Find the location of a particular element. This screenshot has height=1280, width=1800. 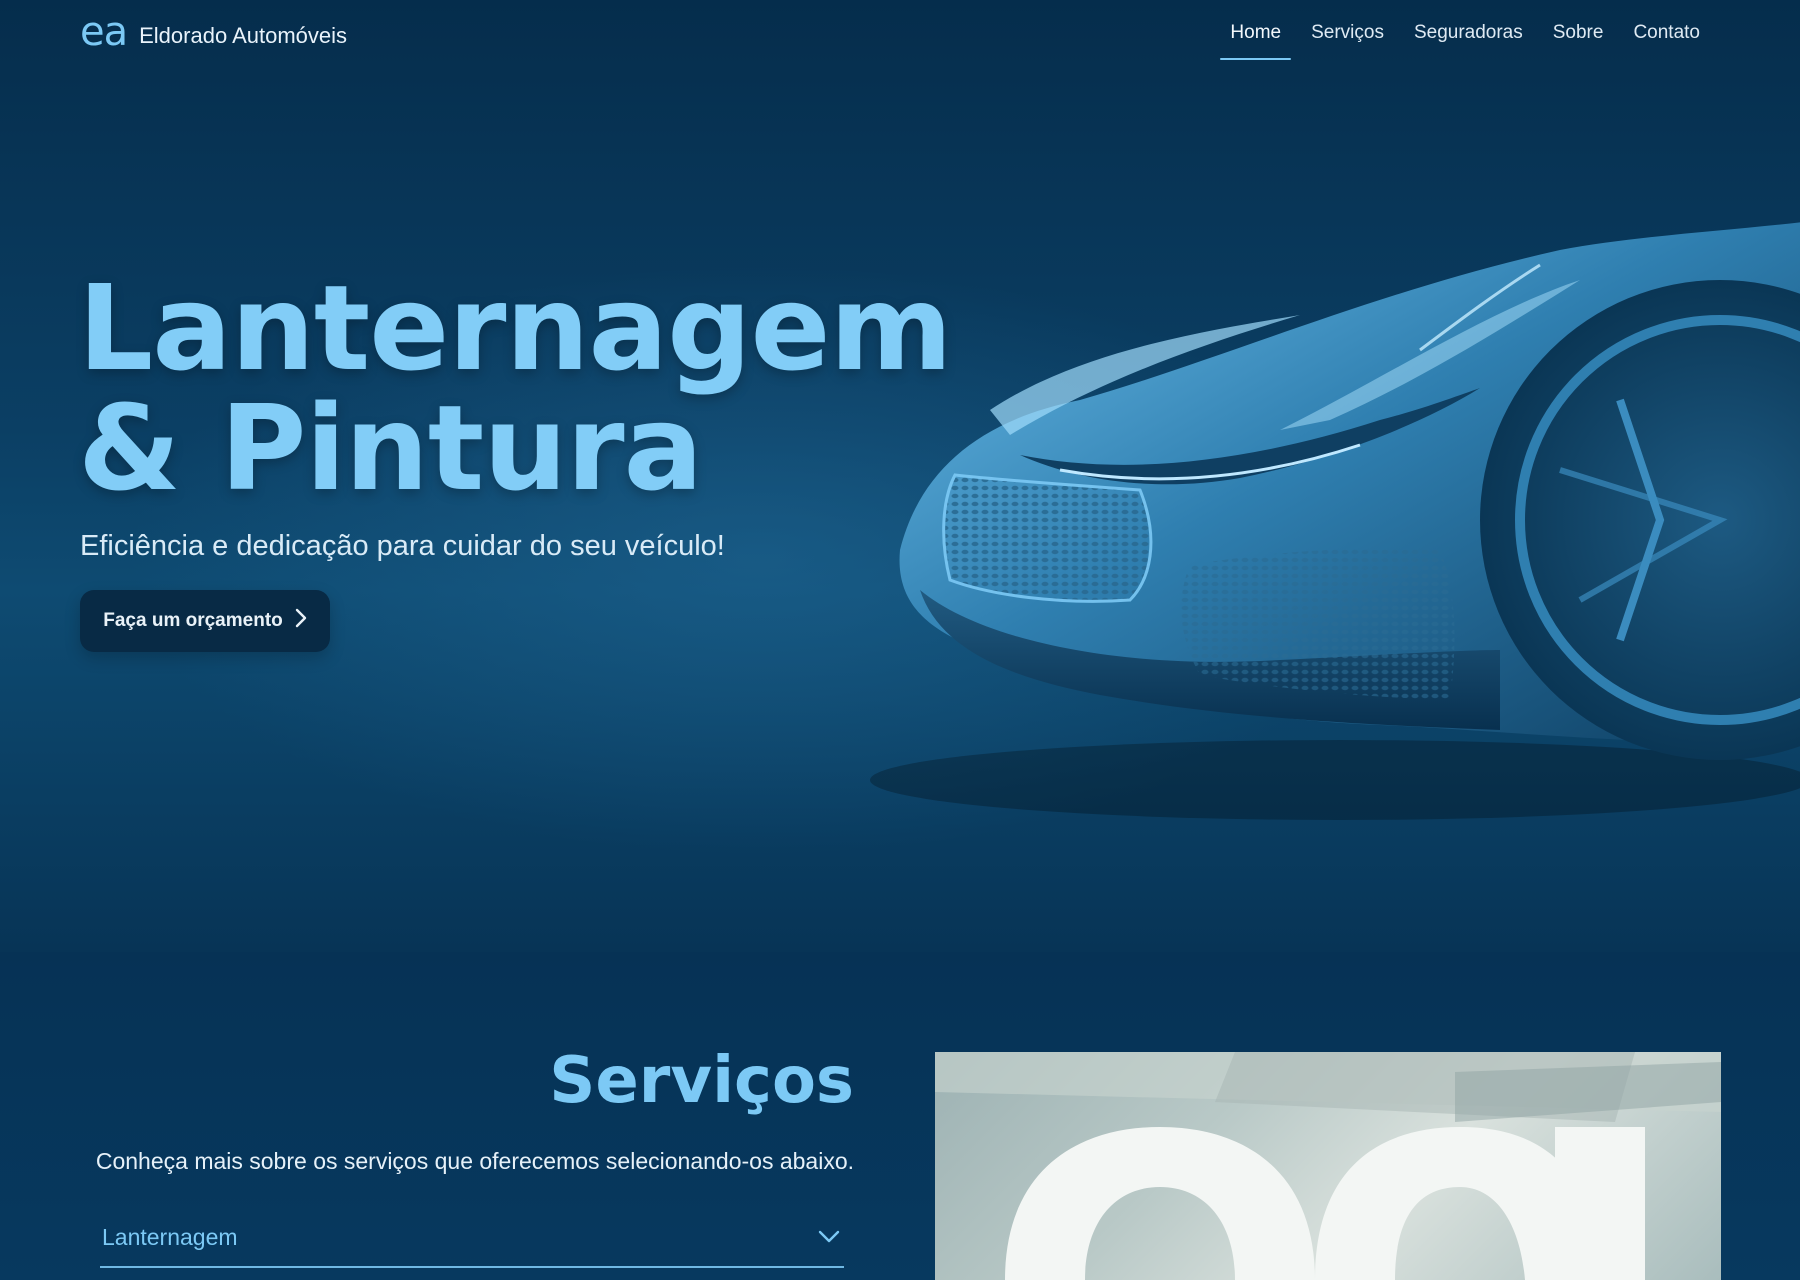

quote-button: Faça um orçamento is located at coordinates (205, 621).